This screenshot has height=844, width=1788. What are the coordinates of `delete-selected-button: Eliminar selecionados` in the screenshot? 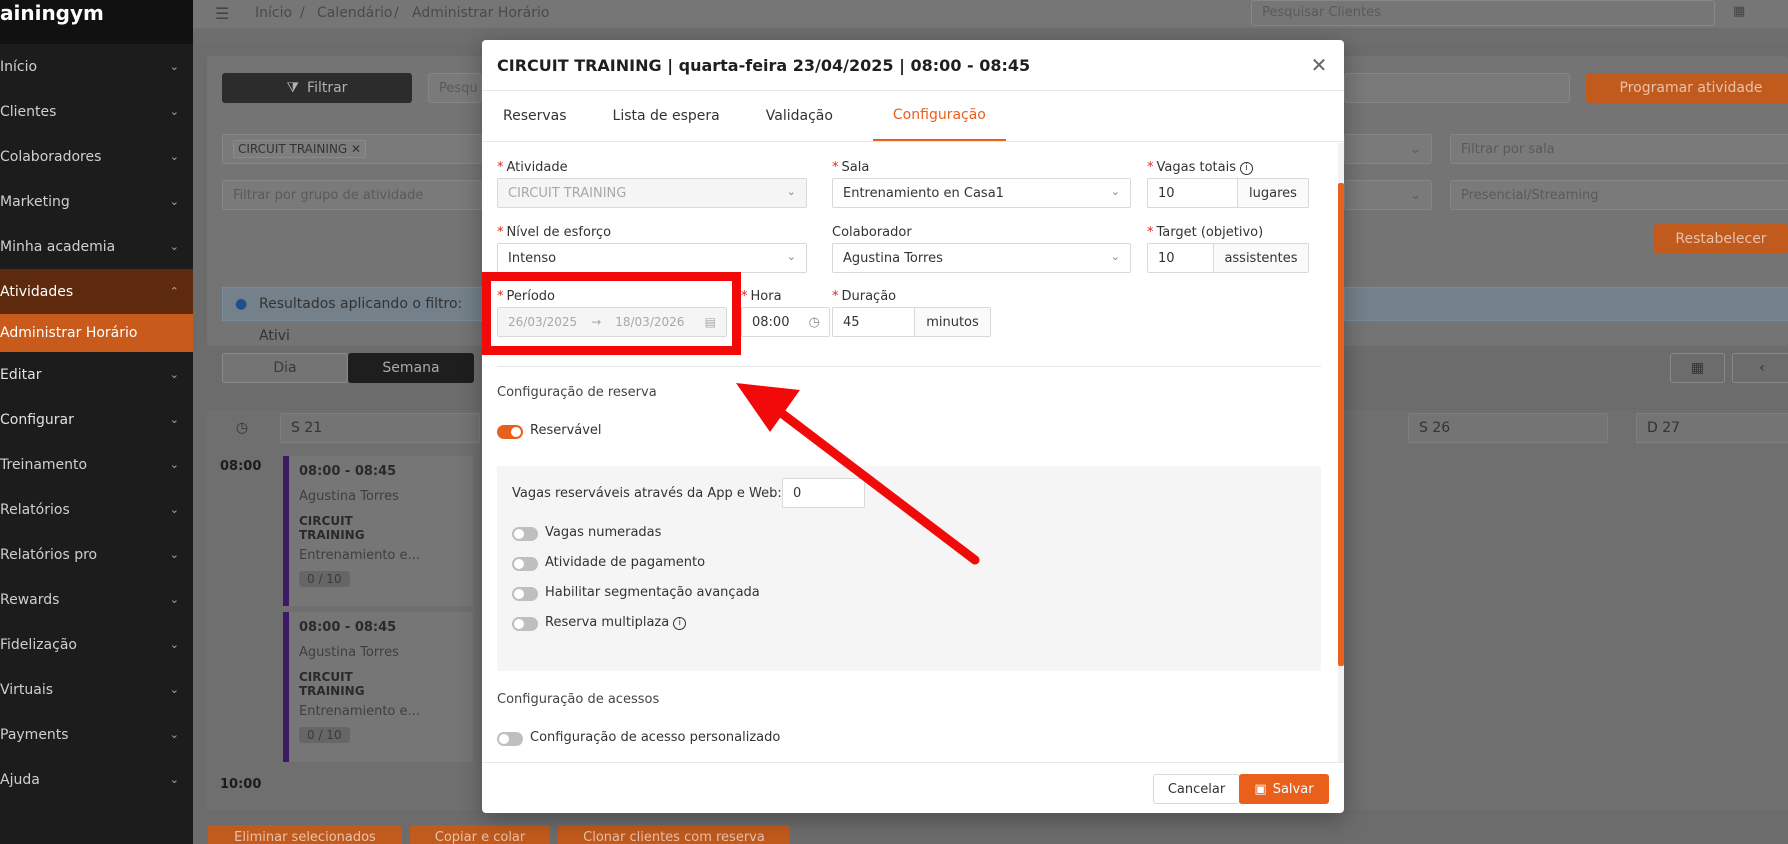 It's located at (305, 834).